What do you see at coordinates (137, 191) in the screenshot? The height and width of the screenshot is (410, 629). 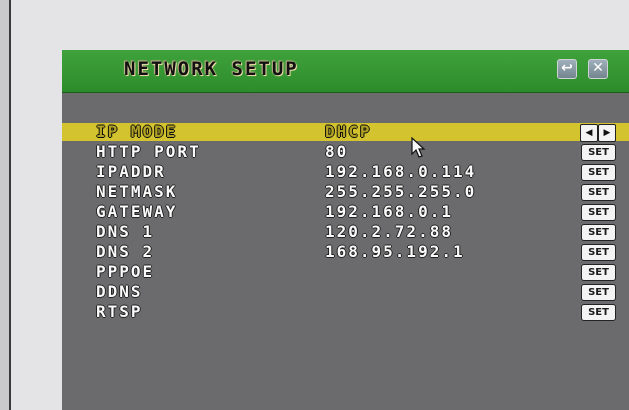 I see `setting-label: NETMASK` at bounding box center [137, 191].